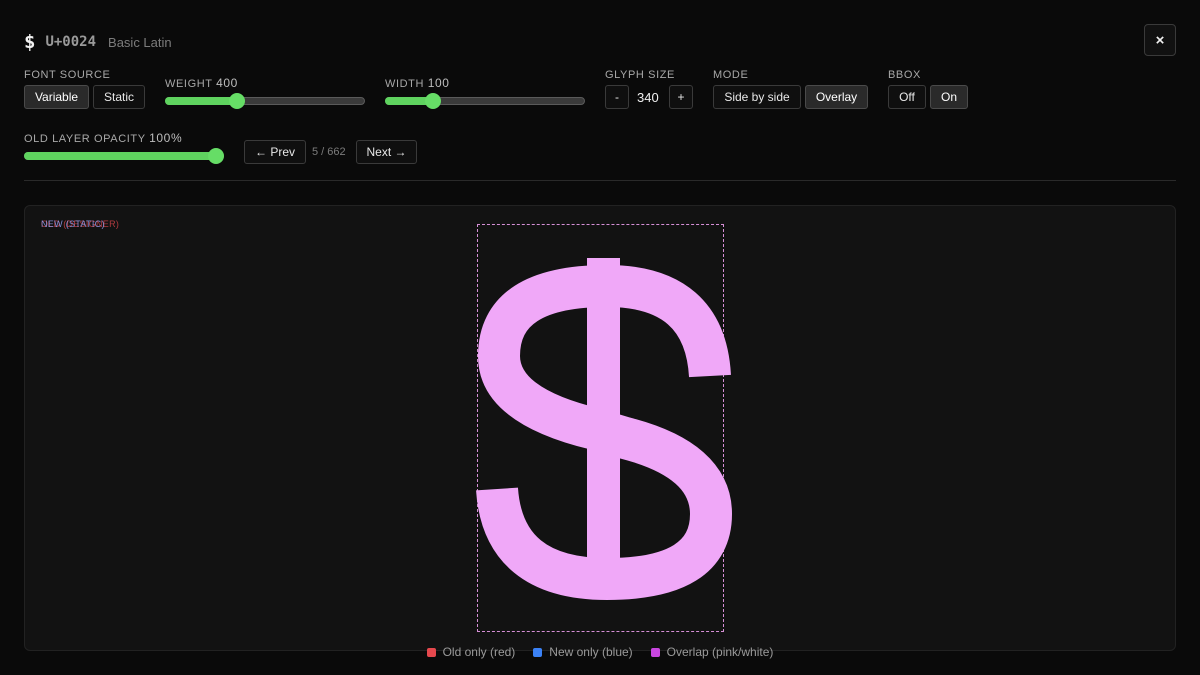 Image resolution: width=1200 pixels, height=675 pixels. I want to click on font-source-variable-button: Variable, so click(56, 97).